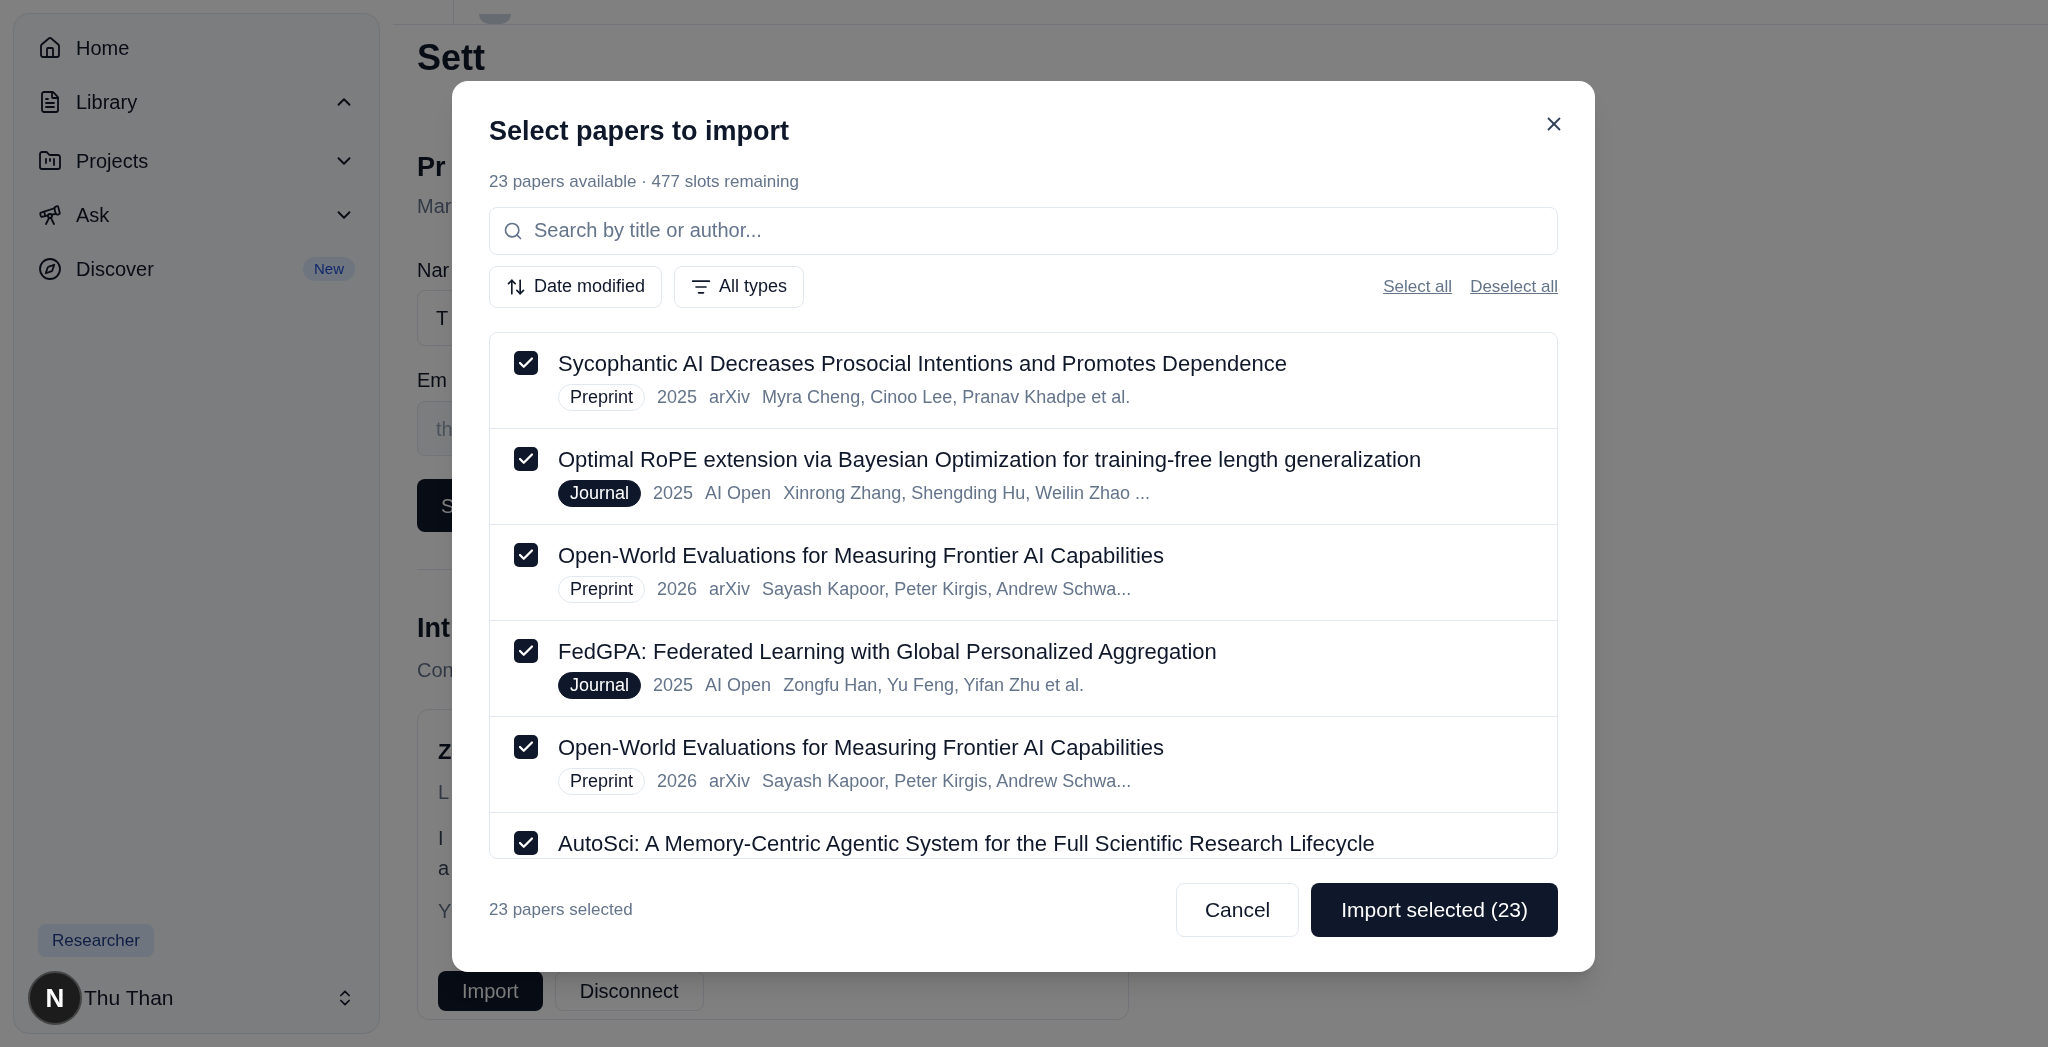  What do you see at coordinates (444, 792) in the screenshot?
I see `card-subtitle: L` at bounding box center [444, 792].